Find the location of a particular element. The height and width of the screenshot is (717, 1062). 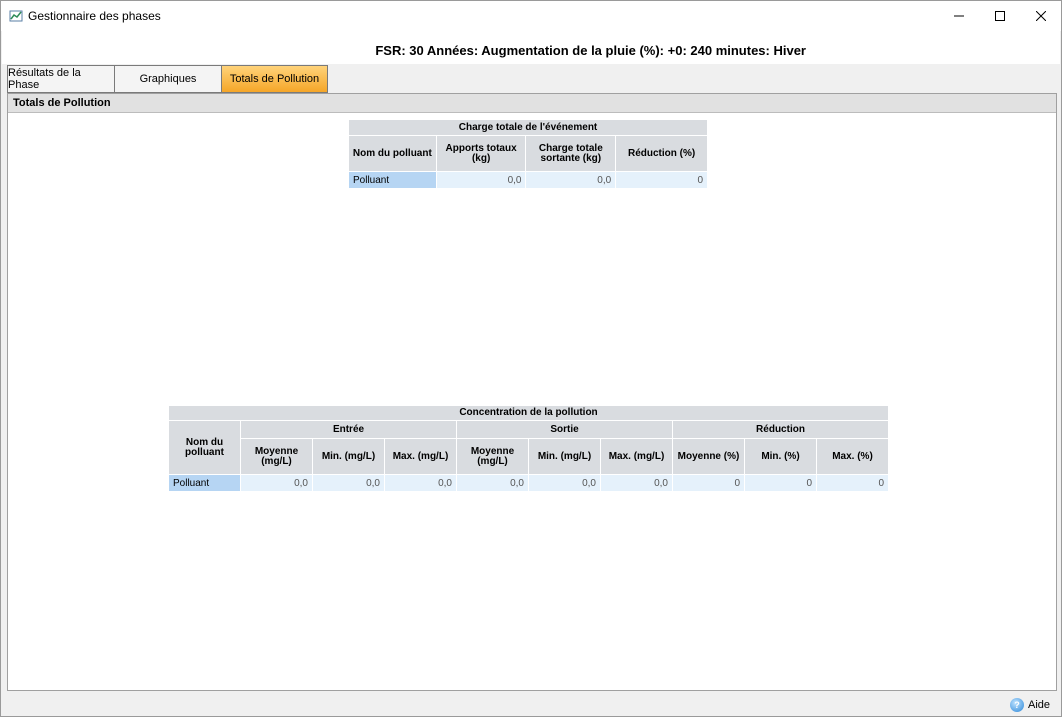

concentration-table-title: Concentration de la pollution is located at coordinates (528, 413).